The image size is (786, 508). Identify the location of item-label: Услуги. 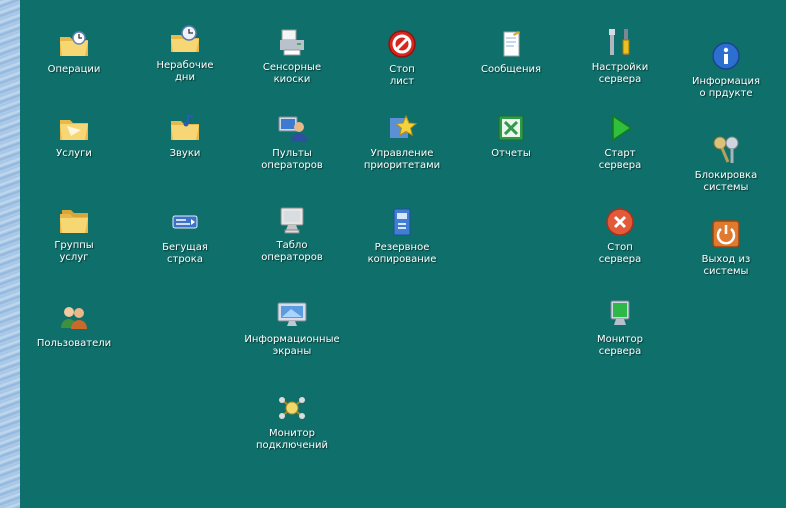
(74, 153).